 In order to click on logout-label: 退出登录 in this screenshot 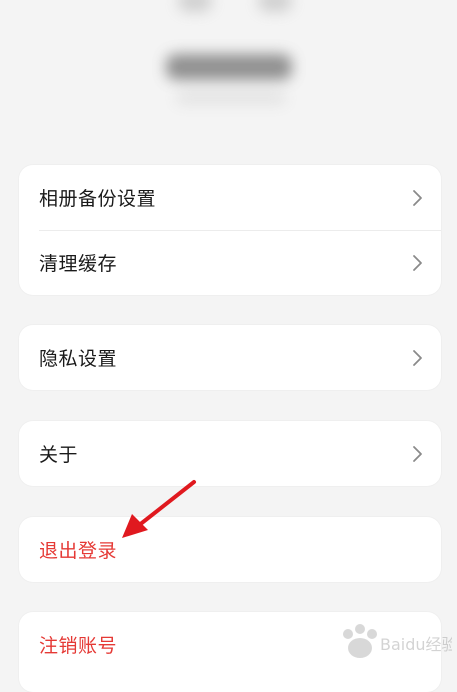, I will do `click(78, 551)`.